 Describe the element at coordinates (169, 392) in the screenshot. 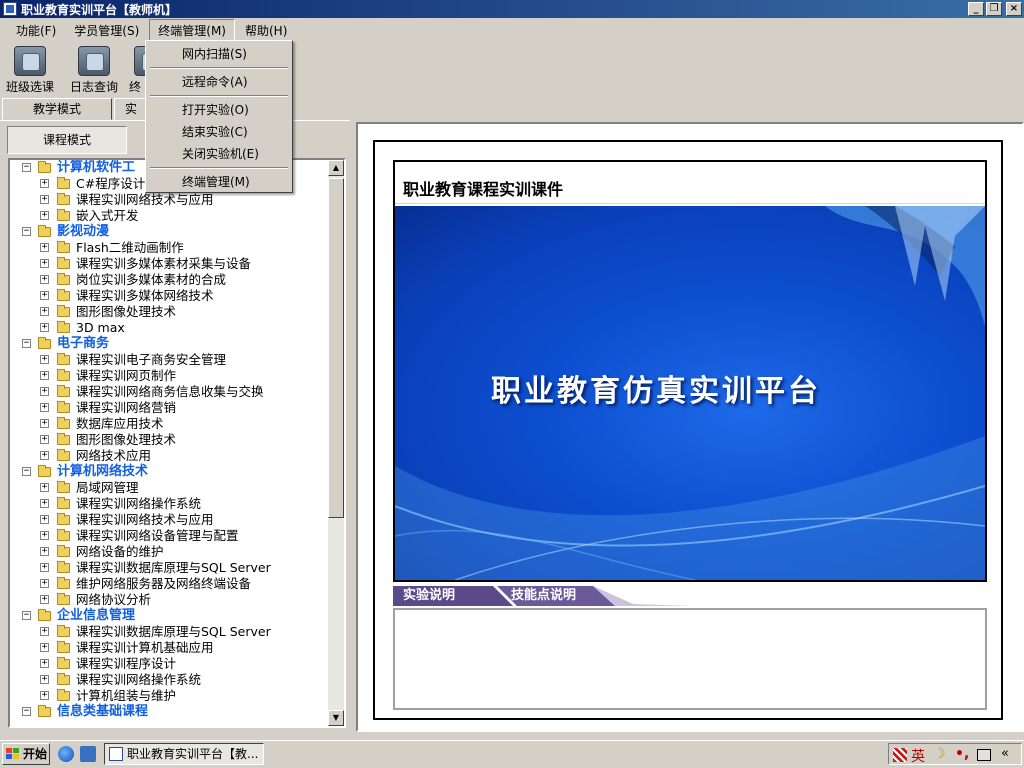

I see `tree-course-item: + 课程实训网络商务信息收集与交换` at that location.